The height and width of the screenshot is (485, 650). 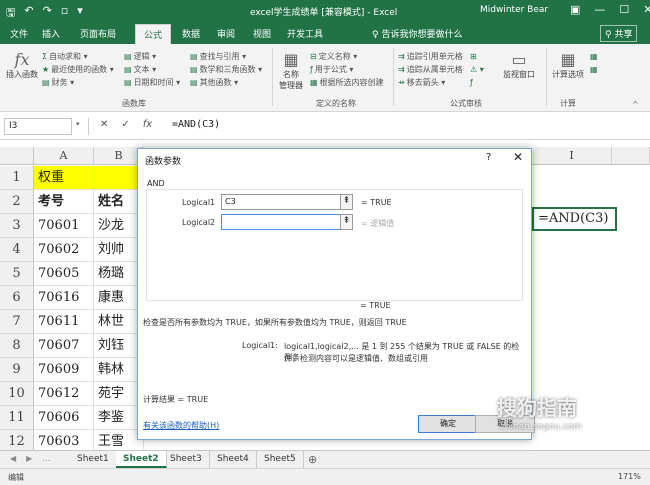 I want to click on financial-button: ▤ 财务 ▾, so click(x=78, y=82).